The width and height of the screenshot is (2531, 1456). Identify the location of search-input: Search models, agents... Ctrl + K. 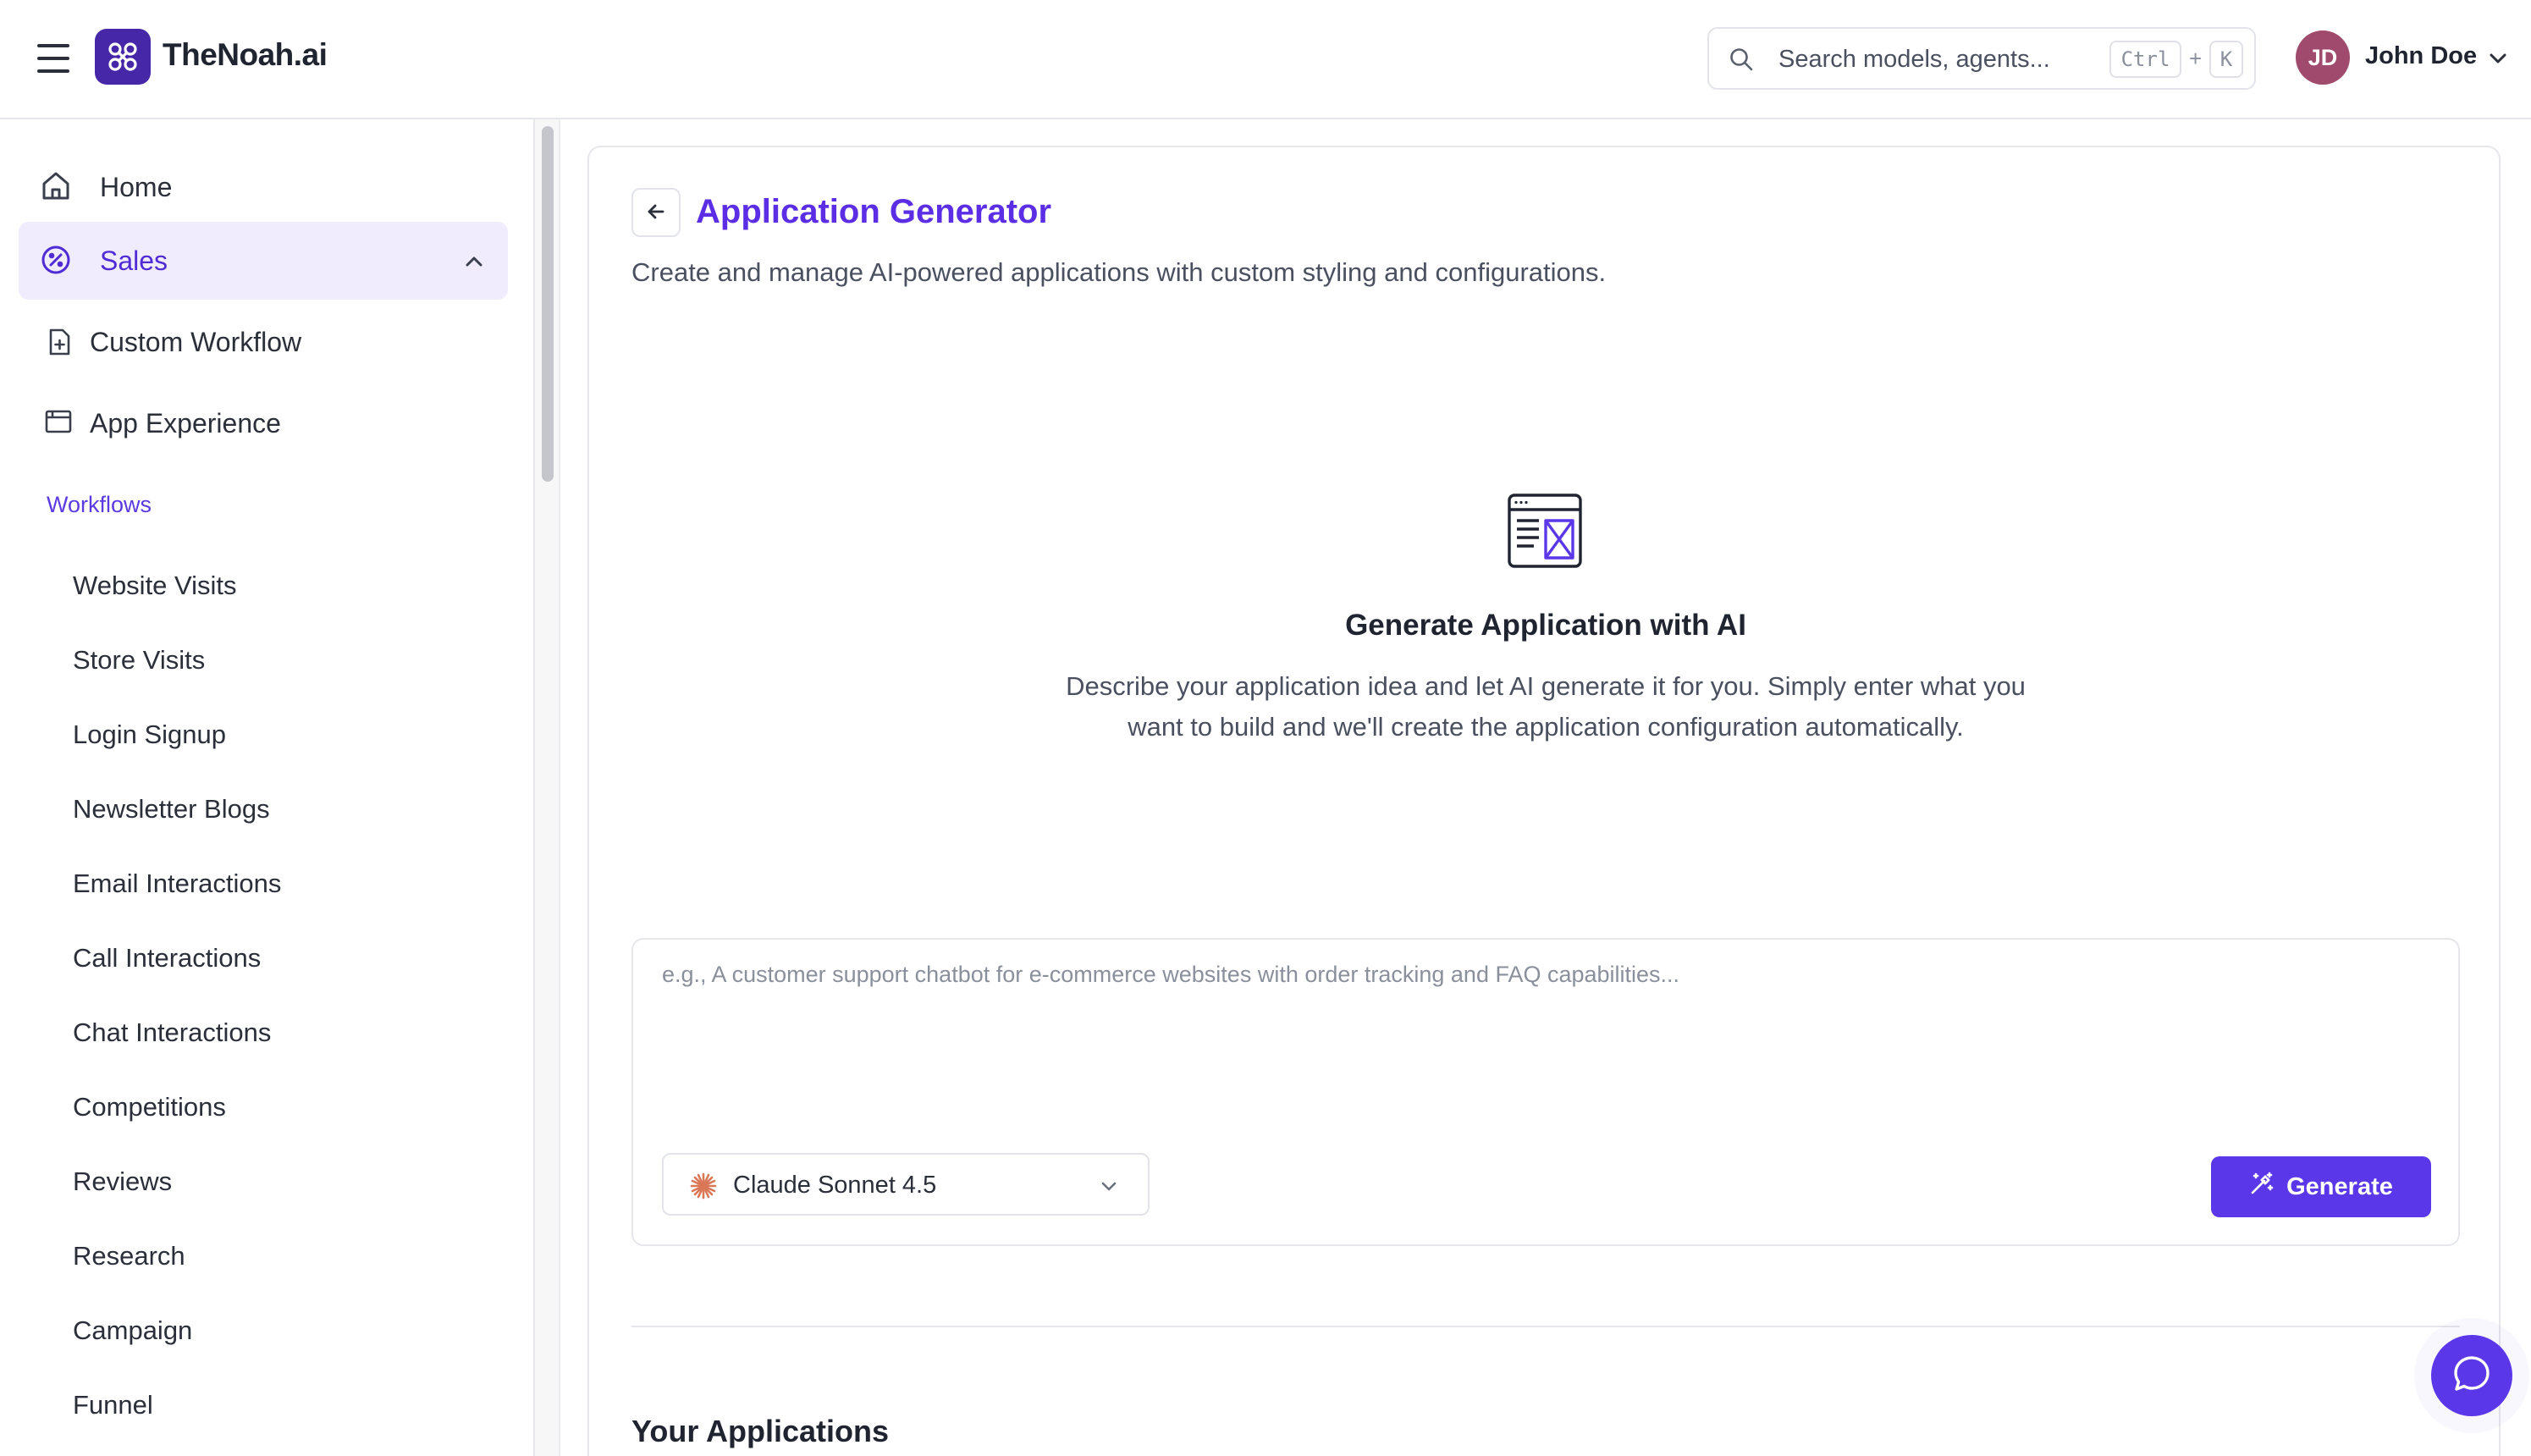
(1981, 59).